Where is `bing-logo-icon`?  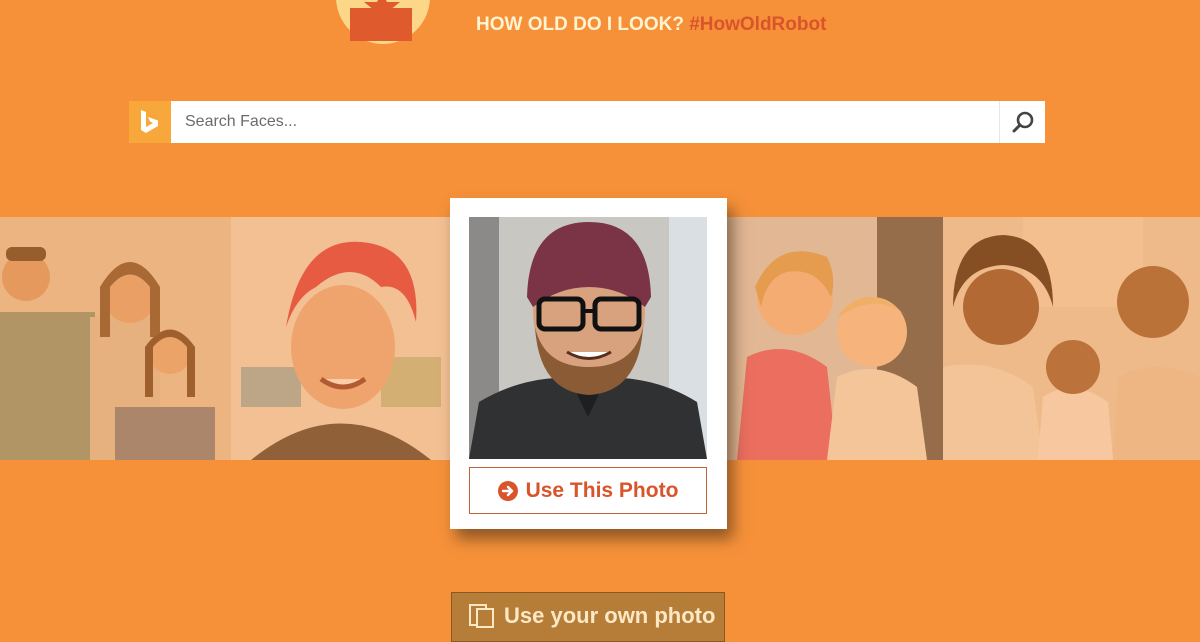 bing-logo-icon is located at coordinates (150, 122).